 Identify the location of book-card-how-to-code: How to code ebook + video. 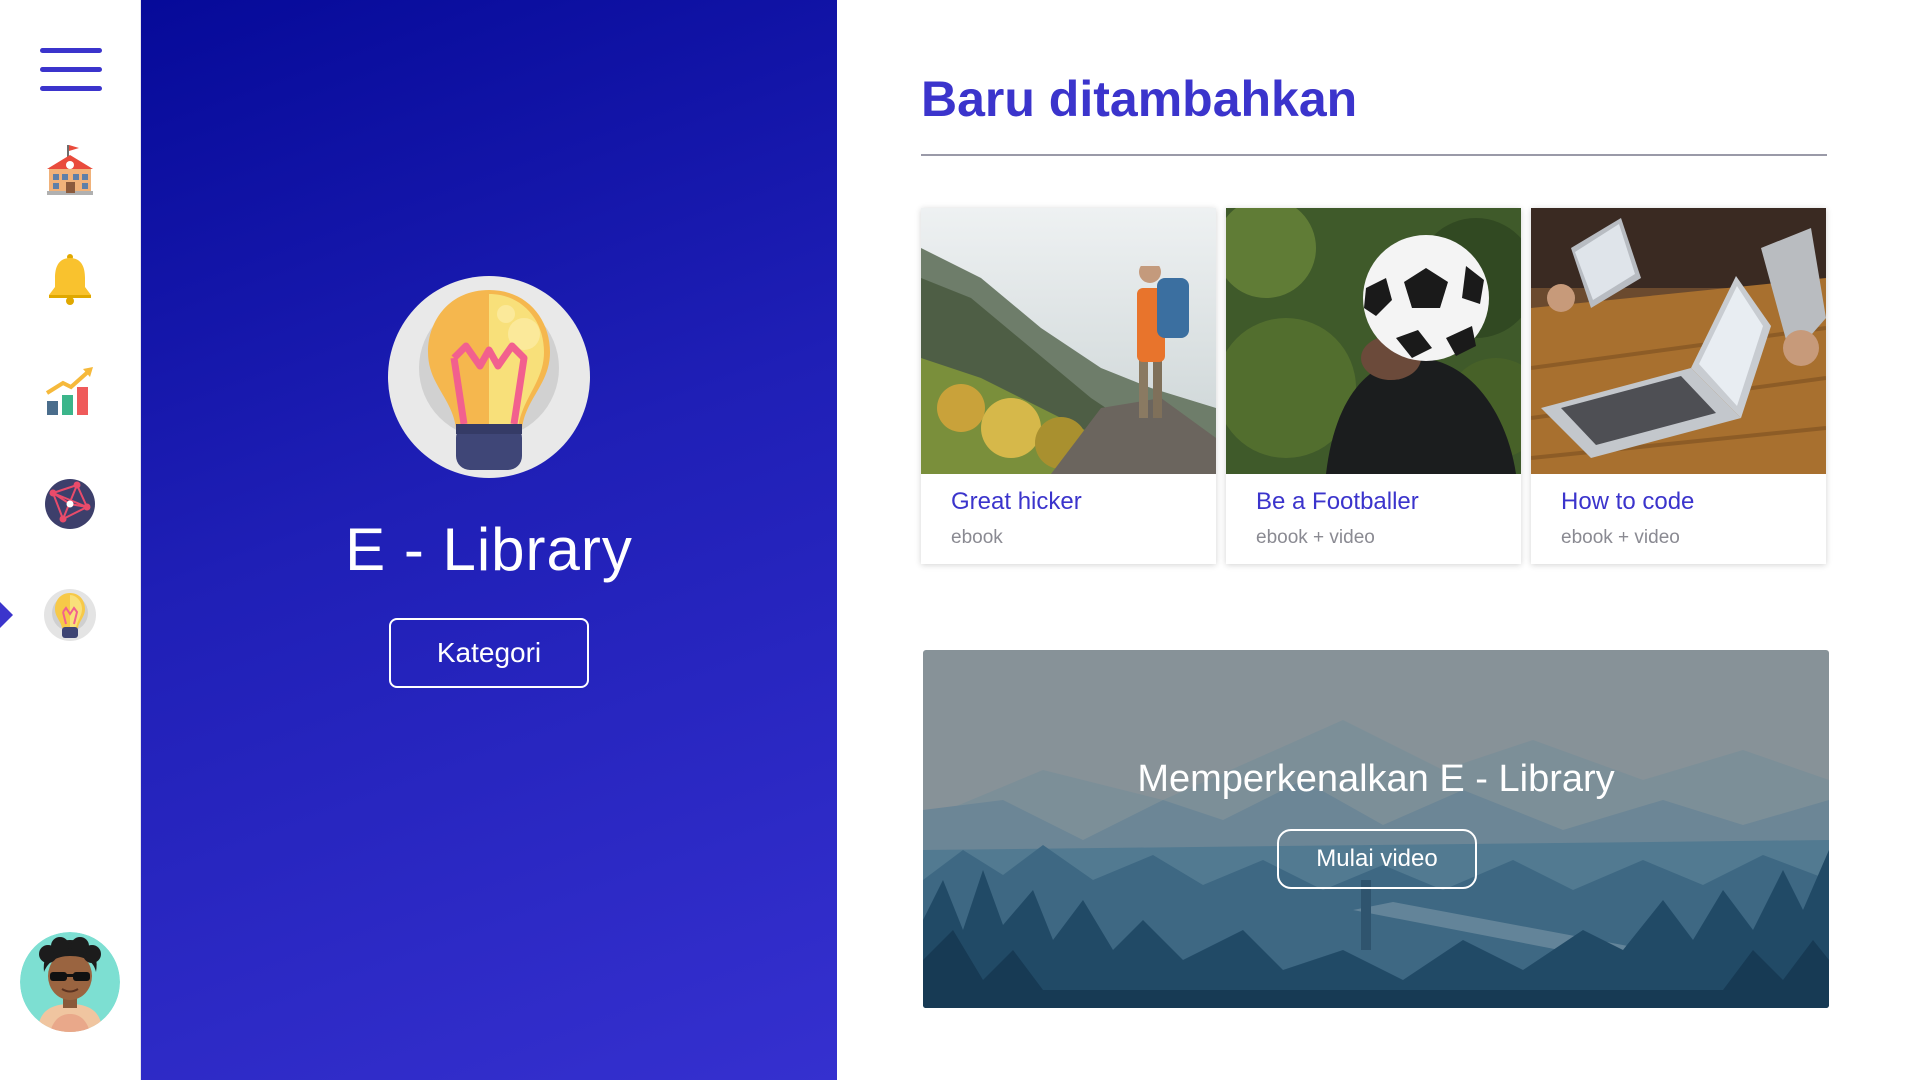
(1678, 386).